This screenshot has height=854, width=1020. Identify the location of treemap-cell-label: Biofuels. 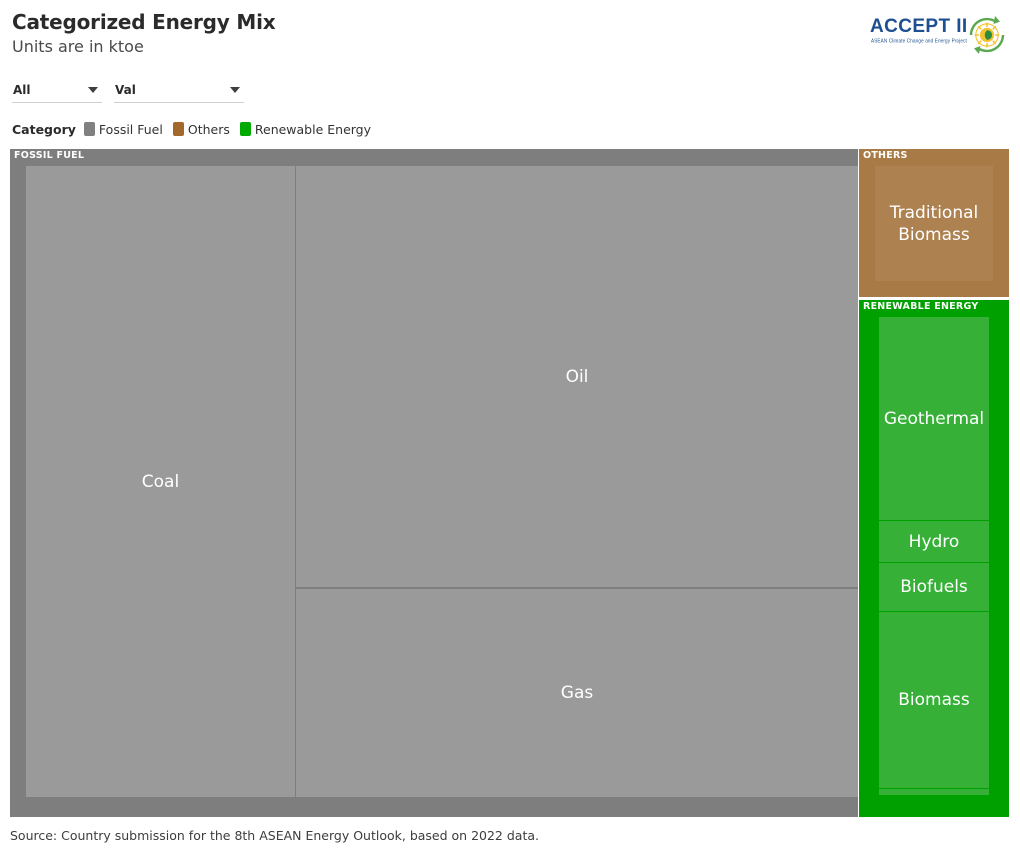
(934, 587).